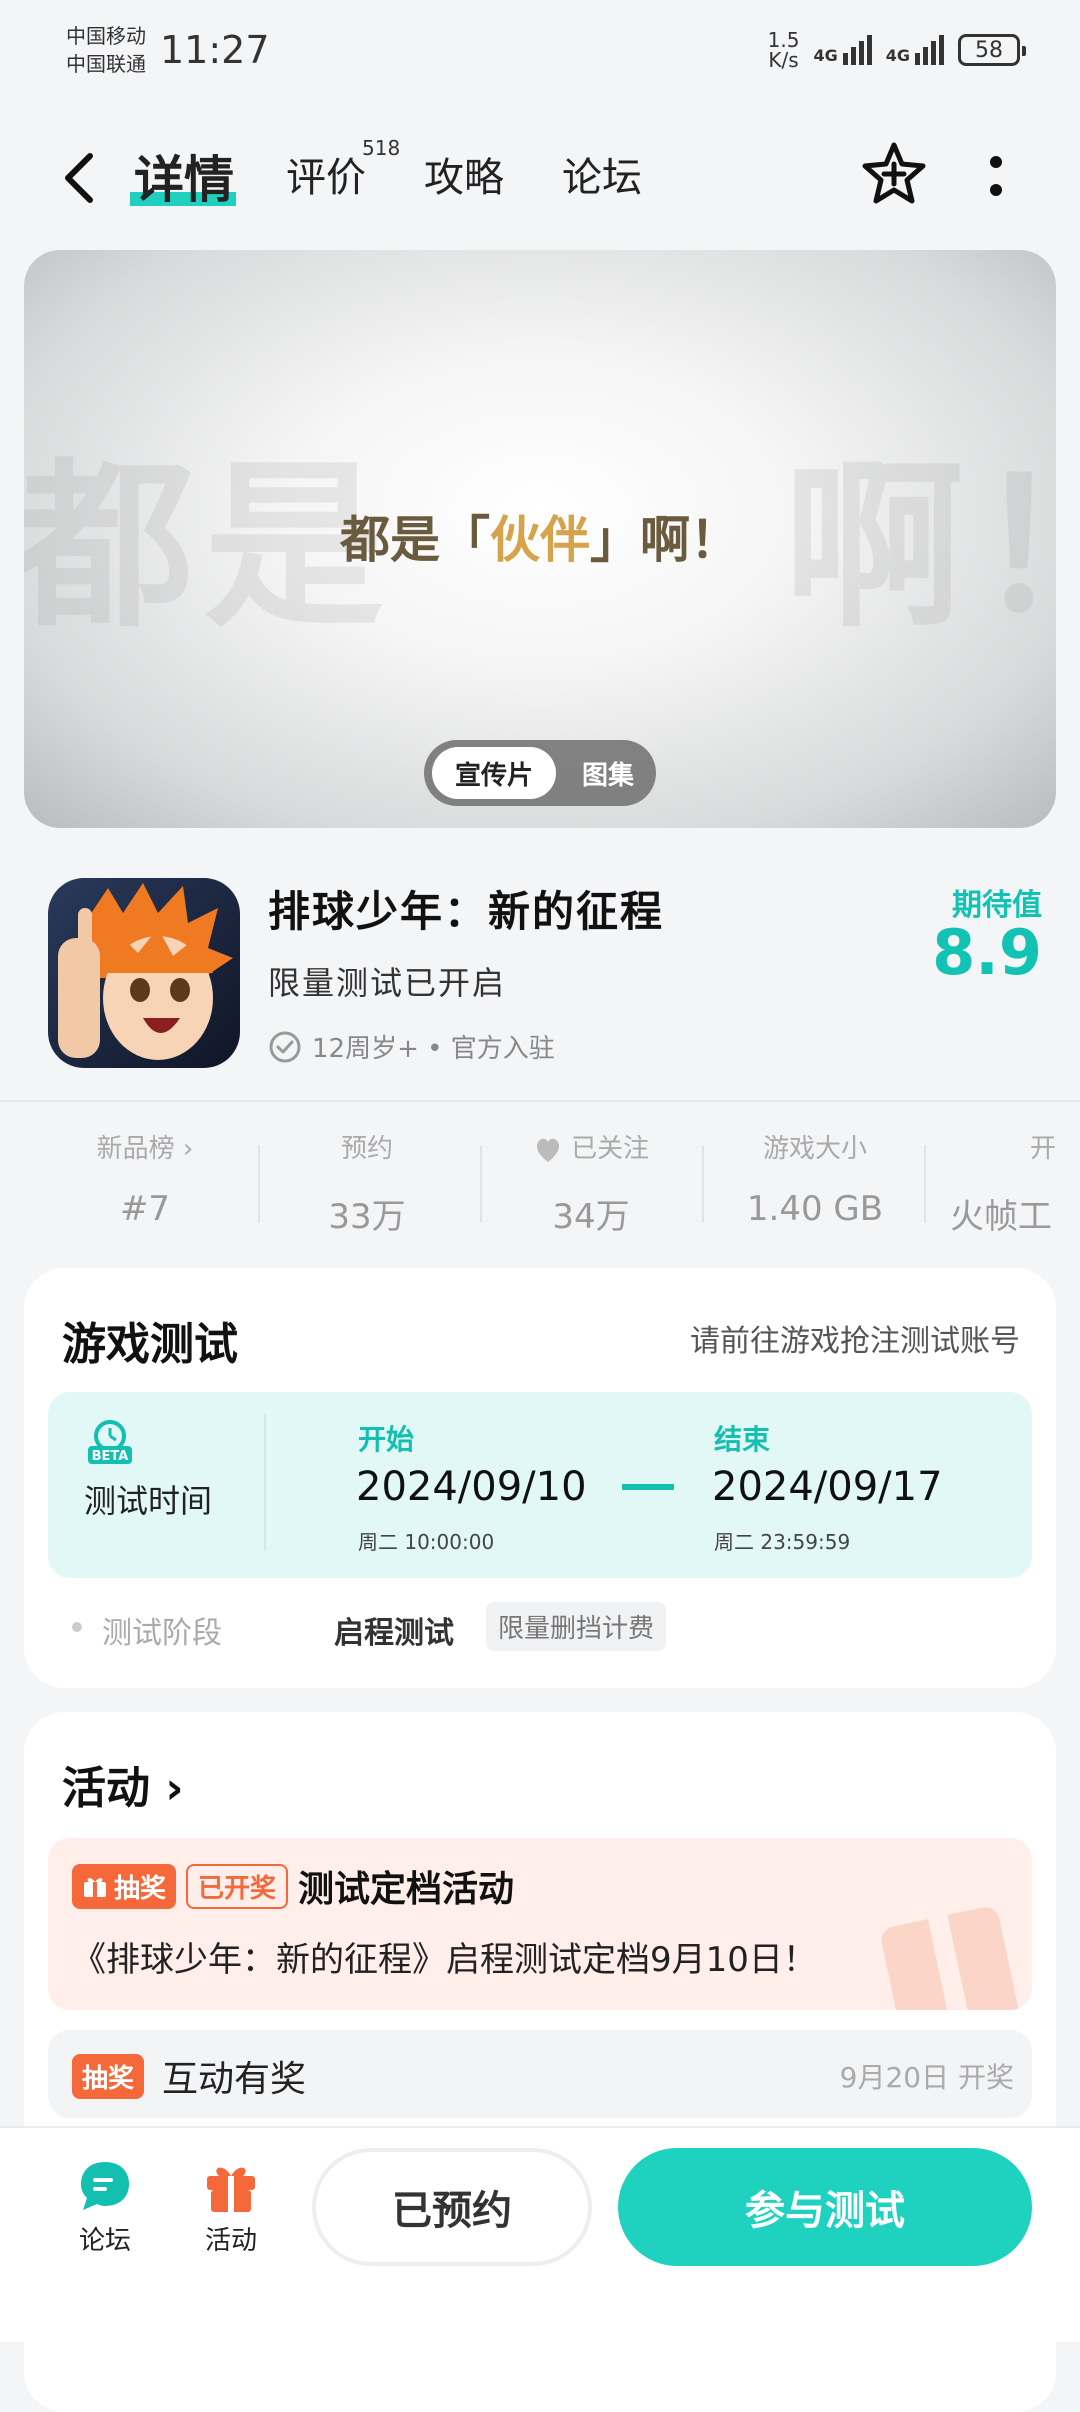 This screenshot has height=2412, width=1080. I want to click on stat-developer: 开 火帧工, so click(1015, 1183).